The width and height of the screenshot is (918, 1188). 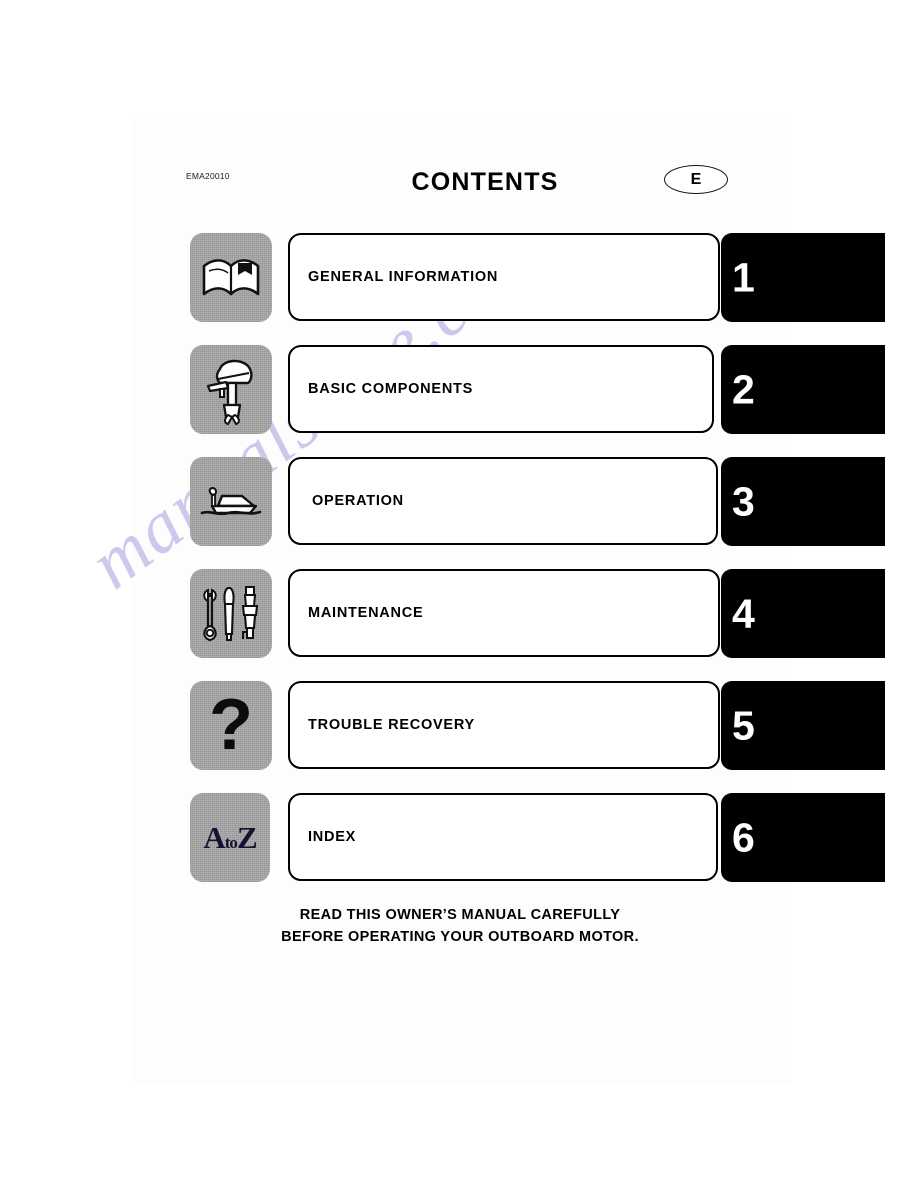 I want to click on section-number: 1, so click(x=743, y=277).